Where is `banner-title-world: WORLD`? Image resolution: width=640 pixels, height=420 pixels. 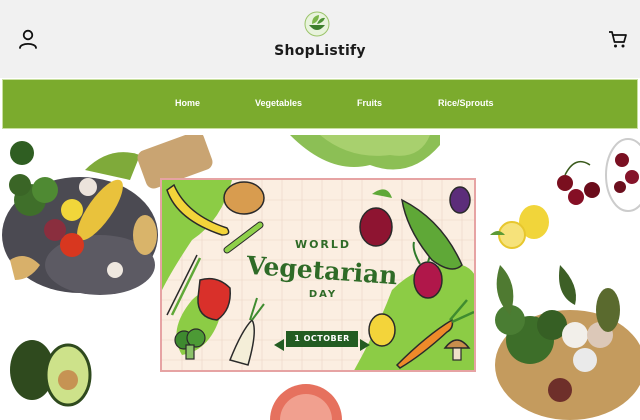
banner-title-world: WORLD is located at coordinates (323, 244).